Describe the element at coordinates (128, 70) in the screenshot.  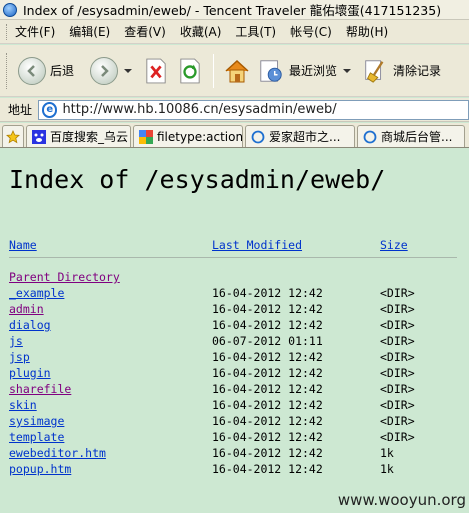
I see `forward-dropdown-icon` at that location.